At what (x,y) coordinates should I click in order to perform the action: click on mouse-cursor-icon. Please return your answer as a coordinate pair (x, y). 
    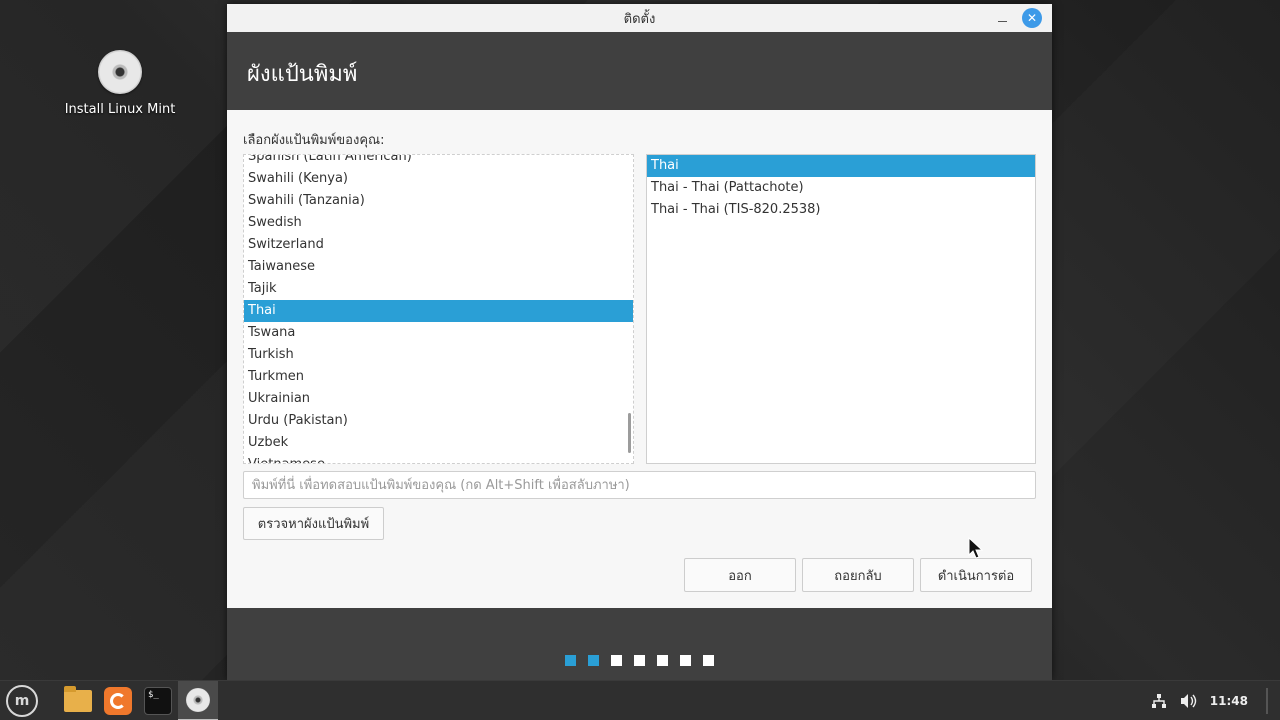
    Looking at the image, I should click on (976, 548).